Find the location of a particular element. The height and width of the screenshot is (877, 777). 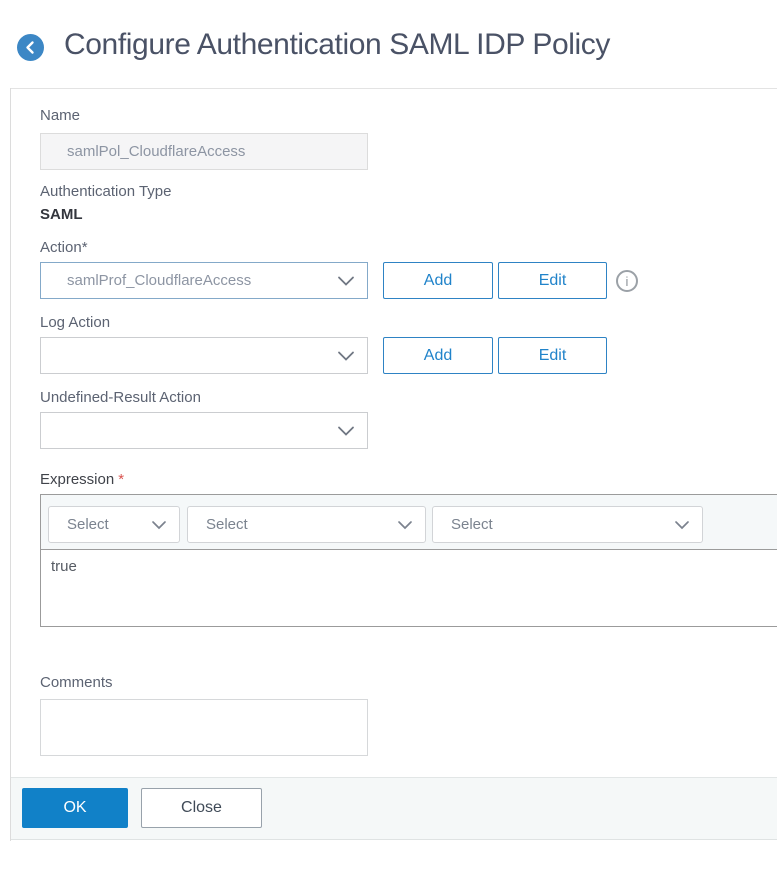

header-divider is located at coordinates (393, 88).